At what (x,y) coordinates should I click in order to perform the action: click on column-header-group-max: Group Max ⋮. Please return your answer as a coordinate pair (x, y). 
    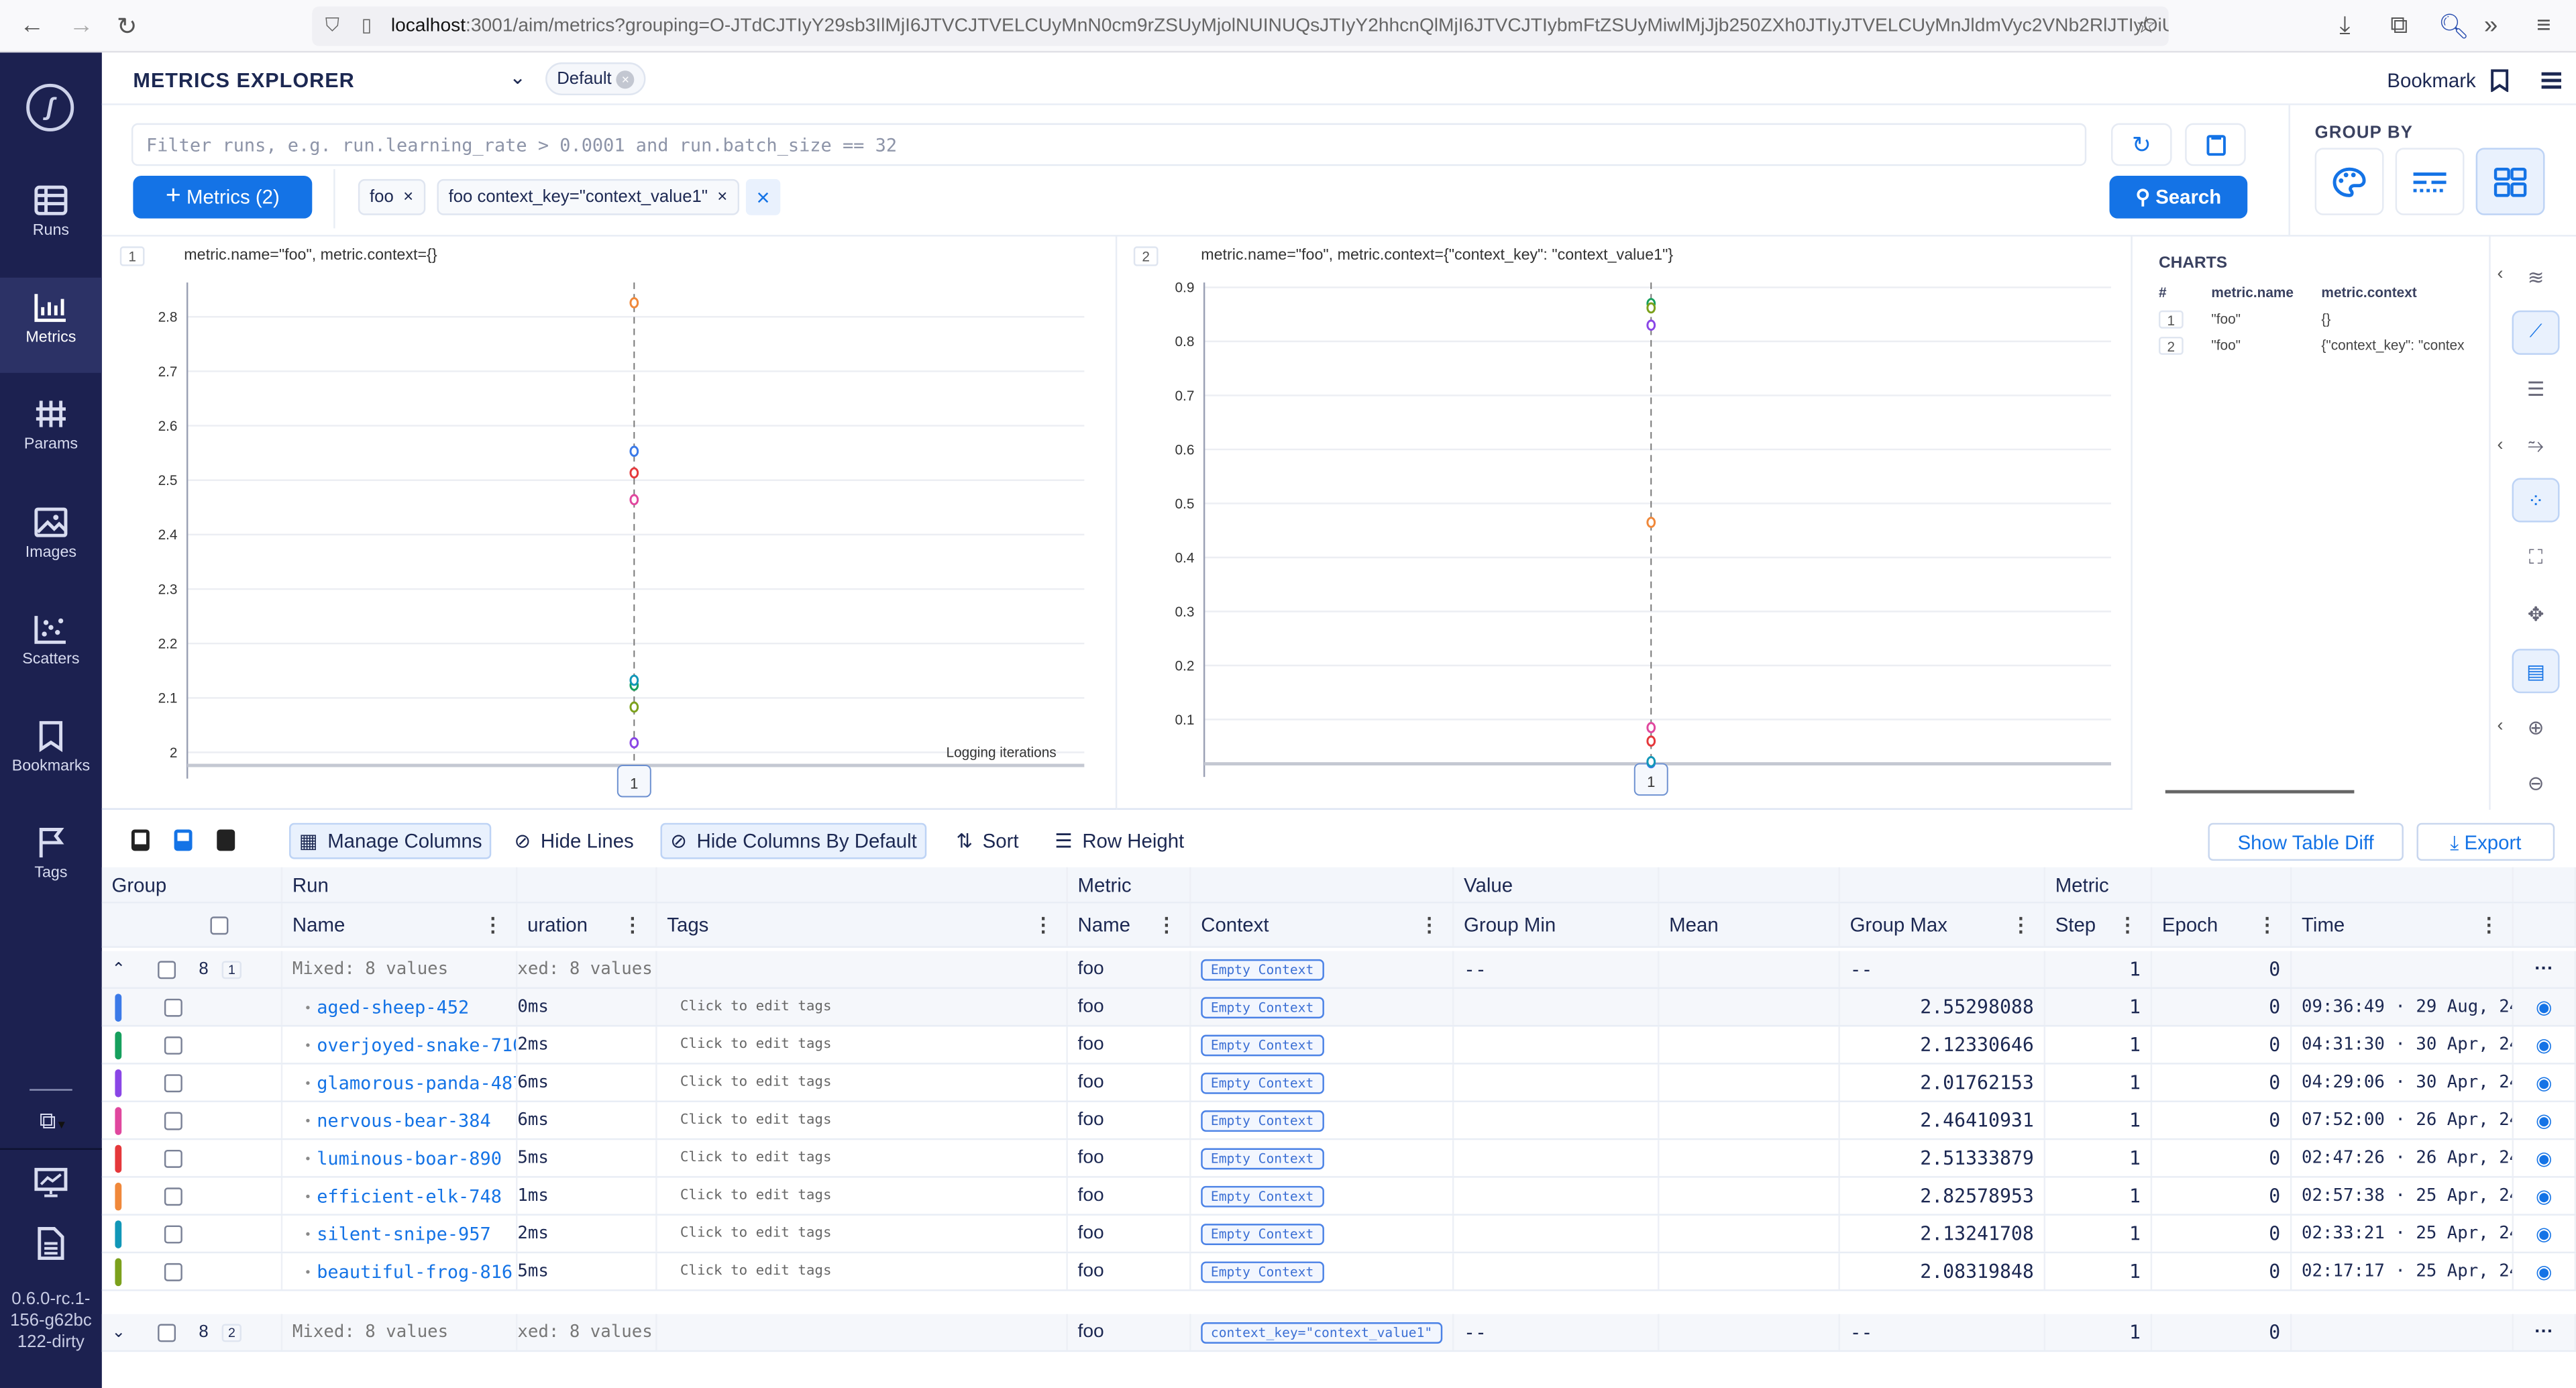
    Looking at the image, I should click on (1943, 925).